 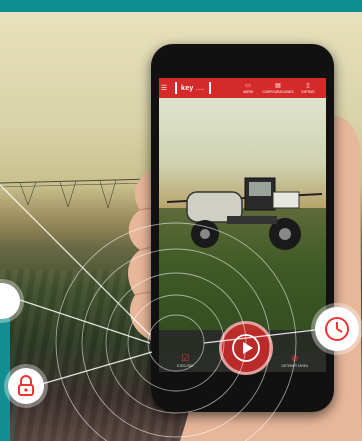 I want to click on document-icon: ▤, so click(x=278, y=86).